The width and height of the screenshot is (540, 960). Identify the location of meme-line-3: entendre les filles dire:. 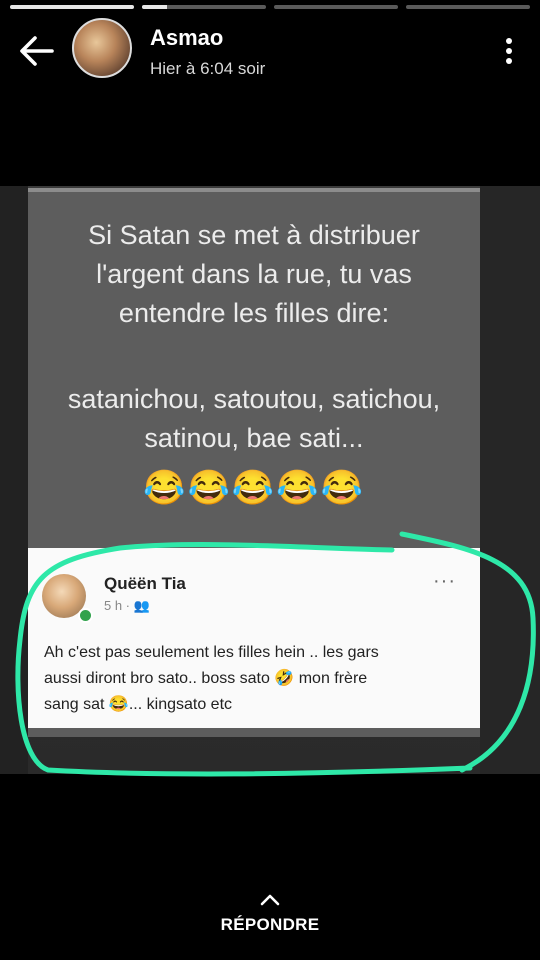
(254, 313).